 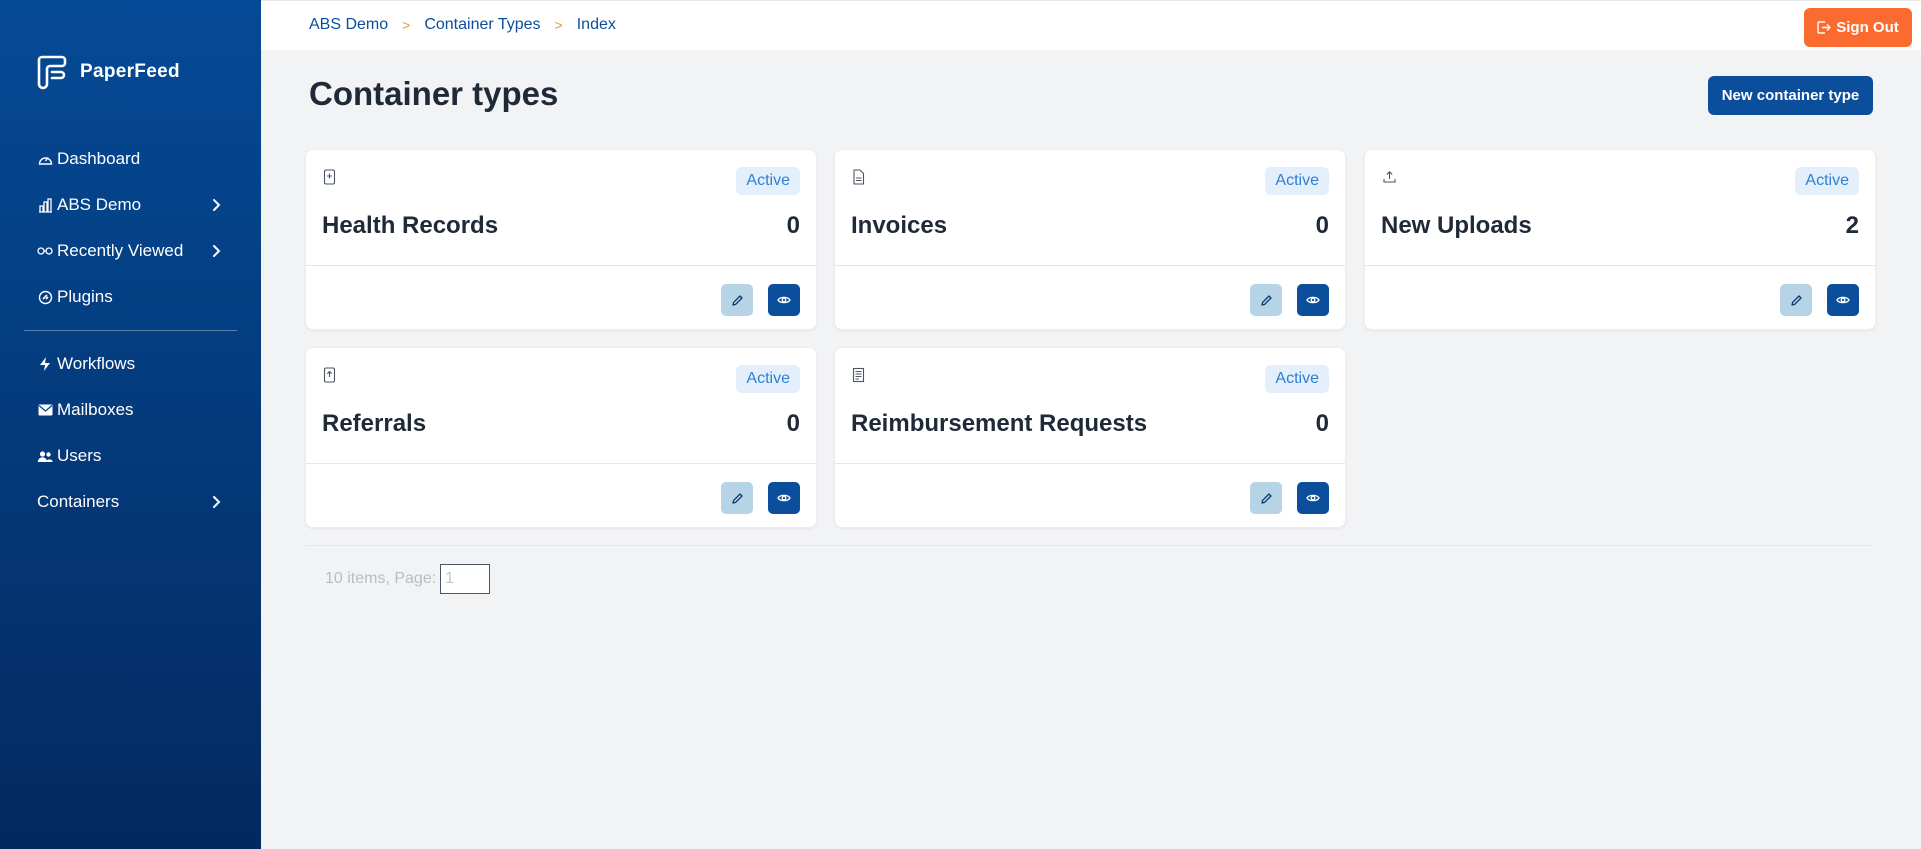 I want to click on sidebar-item-mailboxes: Mailboxes, so click(x=130, y=410).